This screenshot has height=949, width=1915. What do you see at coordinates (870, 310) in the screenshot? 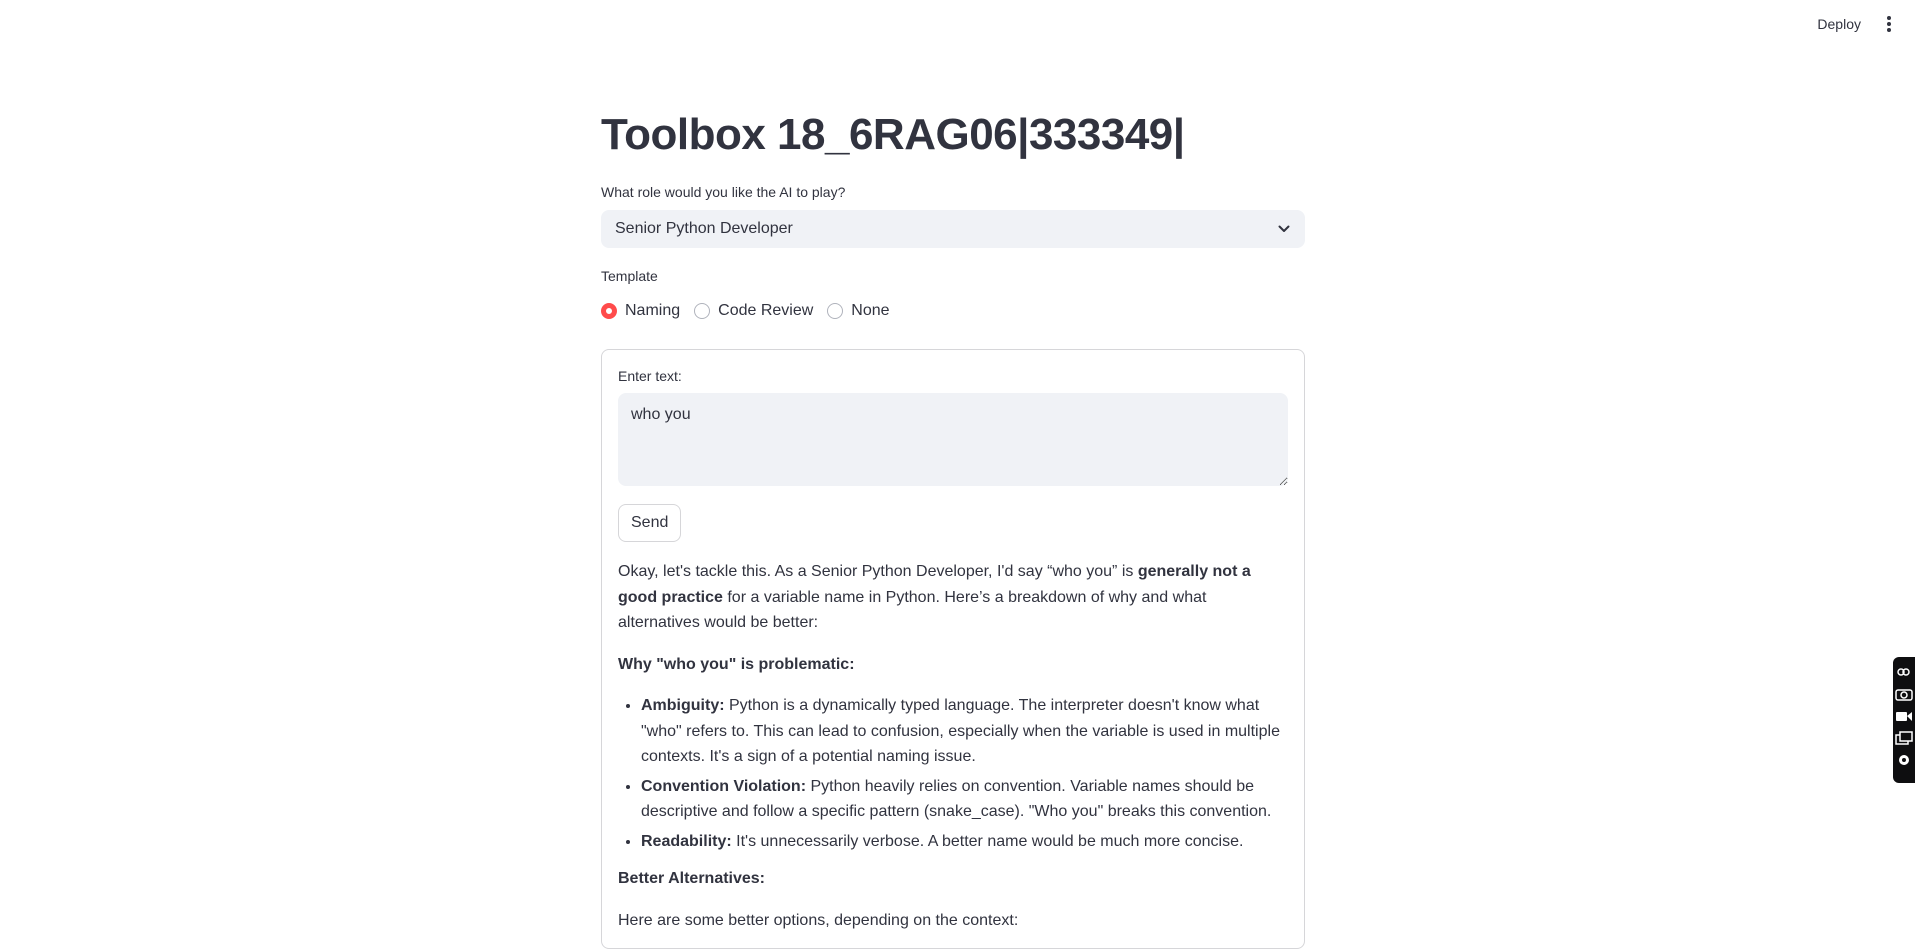
I see `radio-label: None` at bounding box center [870, 310].